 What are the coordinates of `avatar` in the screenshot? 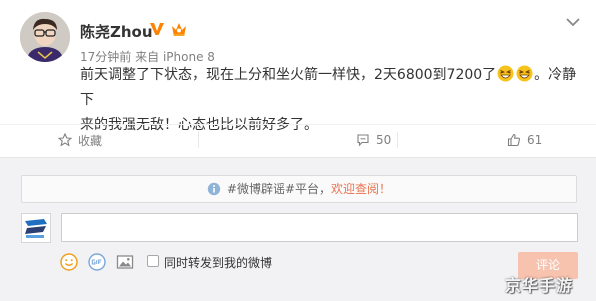 It's located at (45, 37).